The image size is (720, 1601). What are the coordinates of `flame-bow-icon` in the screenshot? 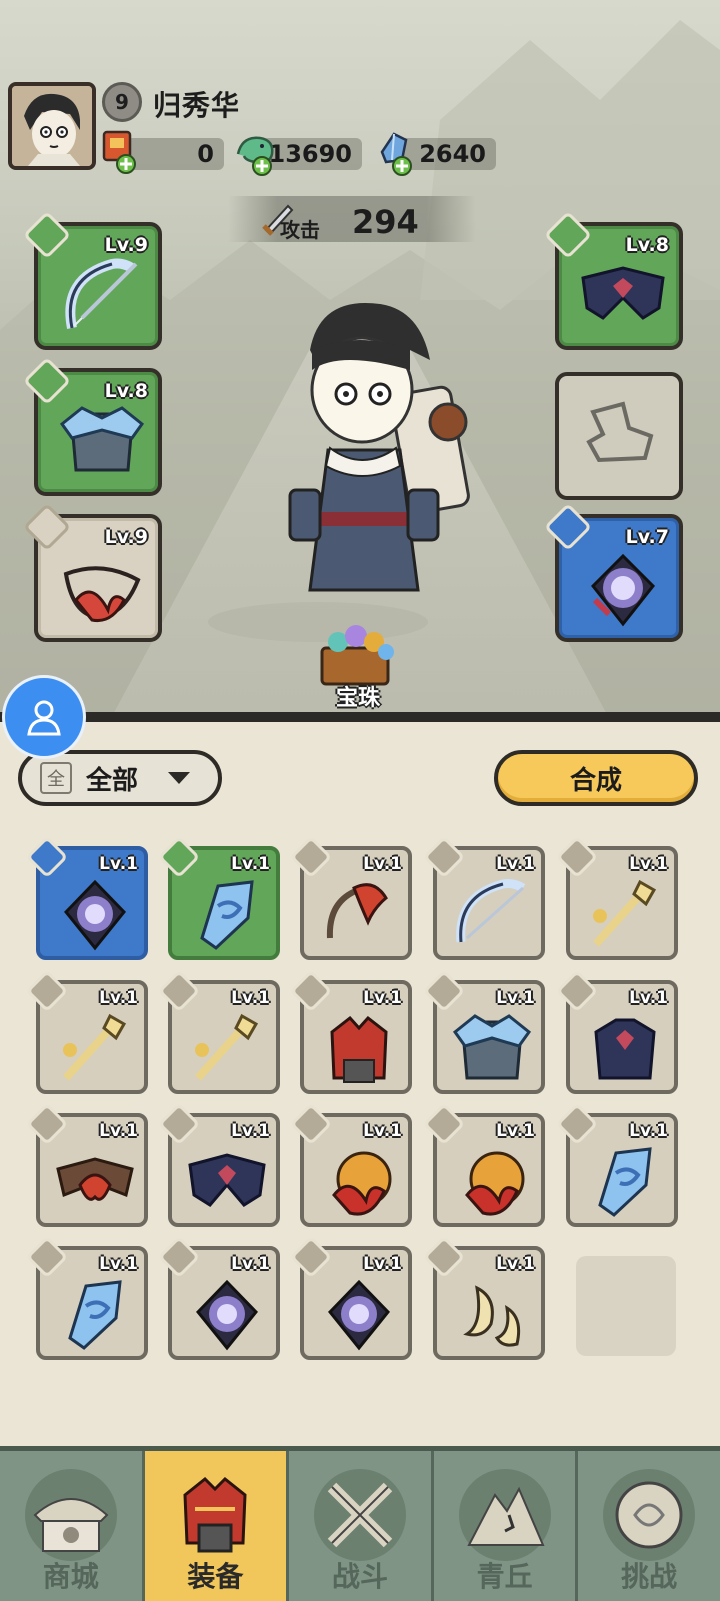 It's located at (357, 911).